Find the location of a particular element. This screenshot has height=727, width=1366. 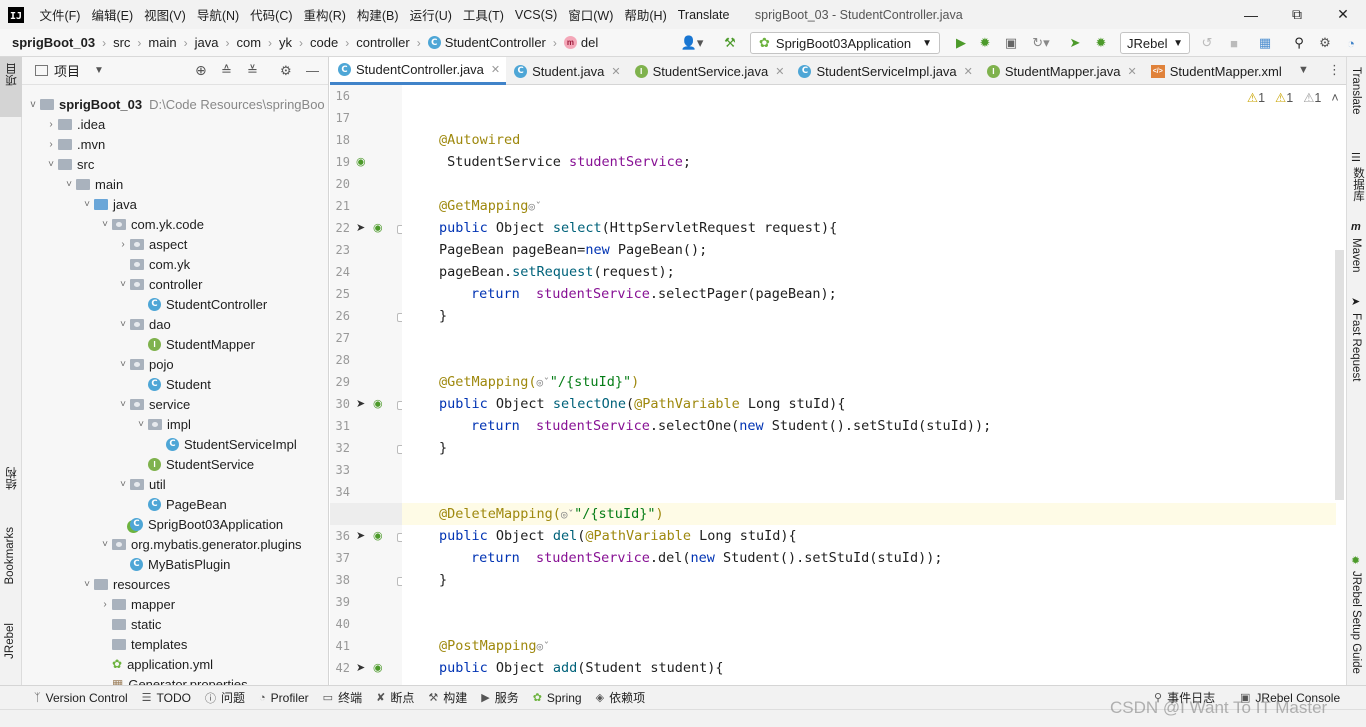

todo-tab: ☰ TODO is located at coordinates (166, 698).